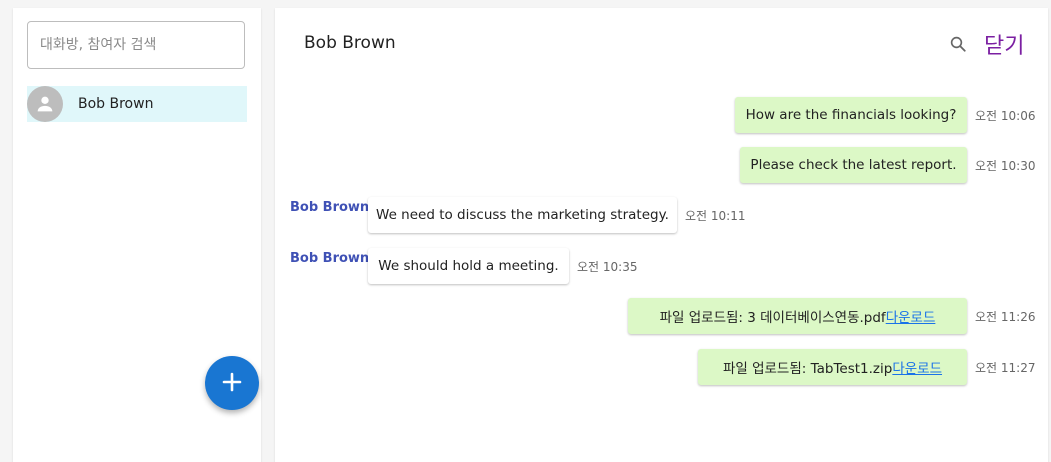 Image resolution: width=1051 pixels, height=462 pixels. I want to click on file-message-bubble: 파일 업로드됨: 3 데이터베이스연동.pdf 다운로드, so click(797, 316).